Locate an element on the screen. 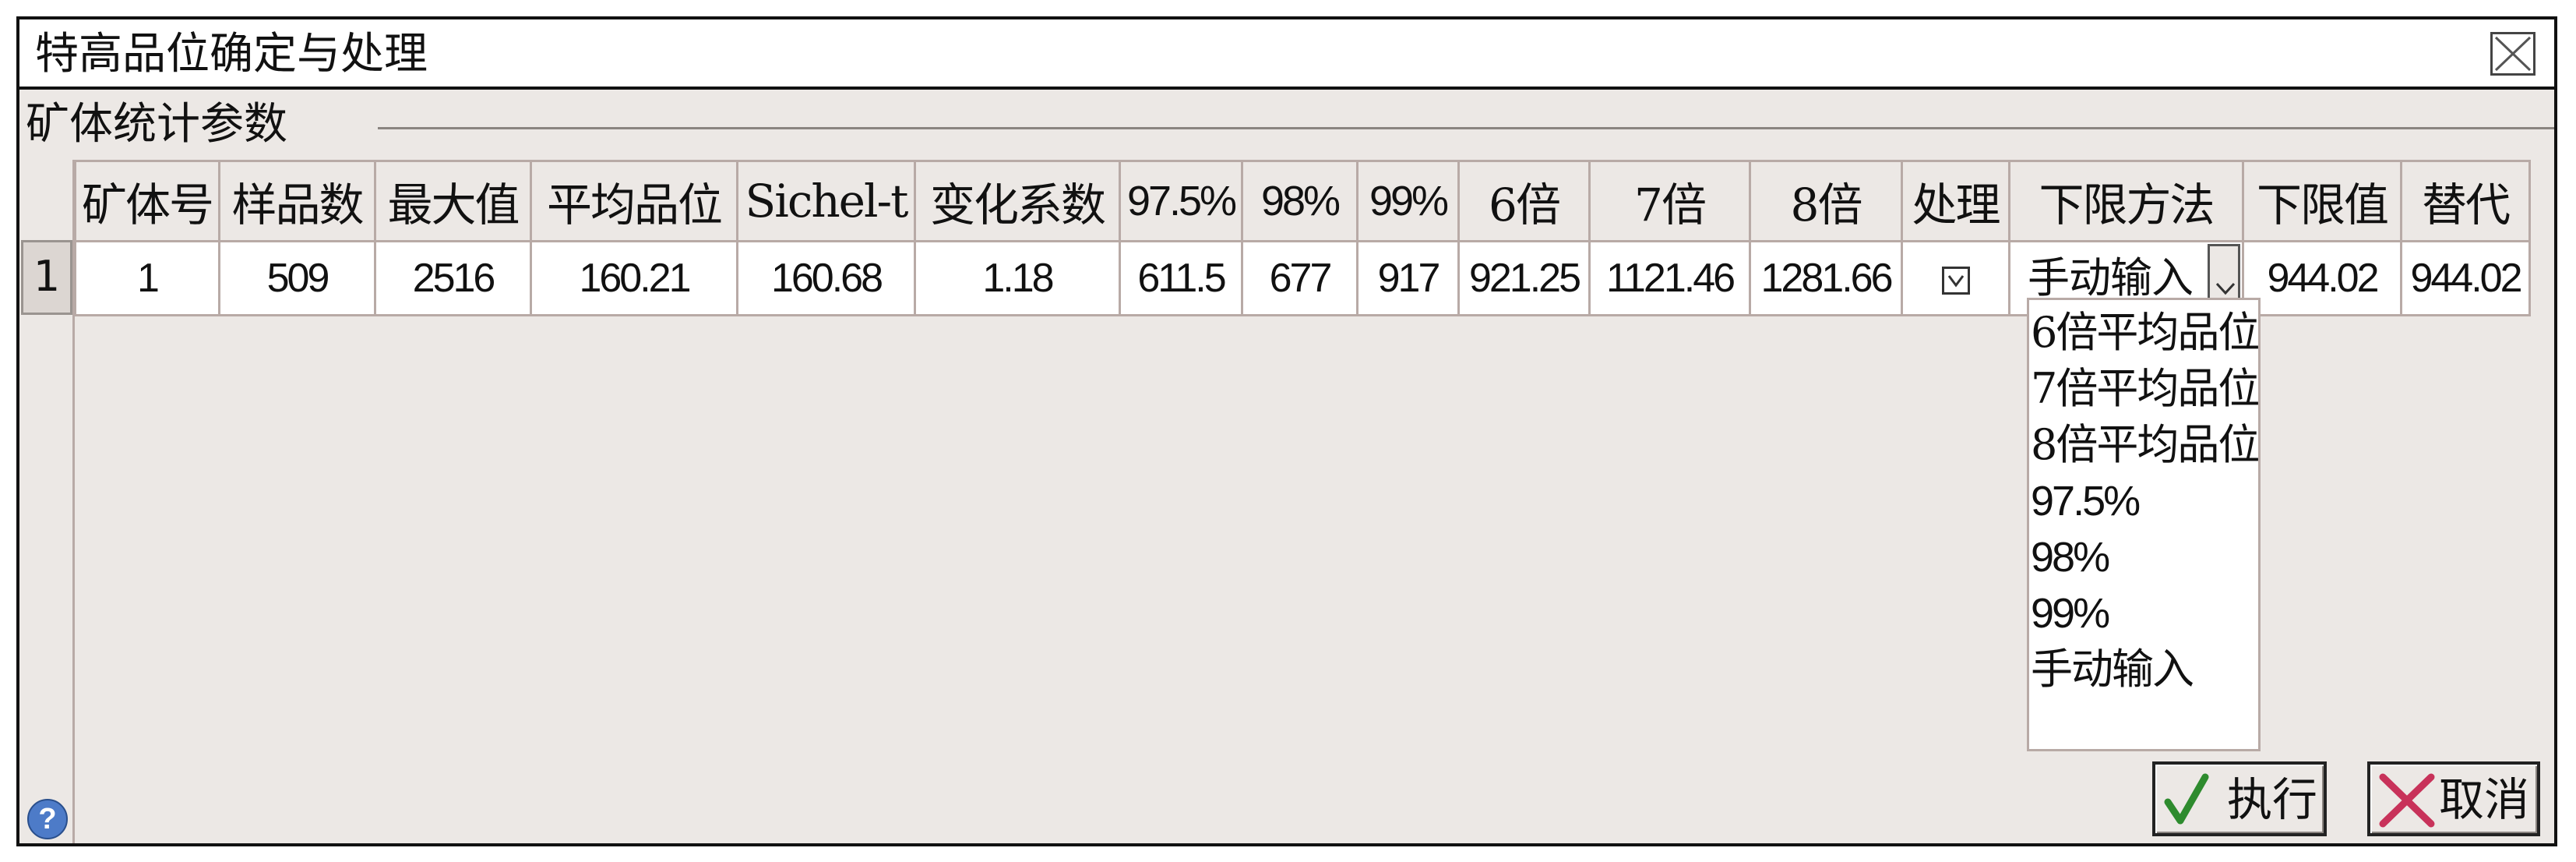 The height and width of the screenshot is (862, 2576). dropdown-option: 97.5% is located at coordinates (2146, 501).